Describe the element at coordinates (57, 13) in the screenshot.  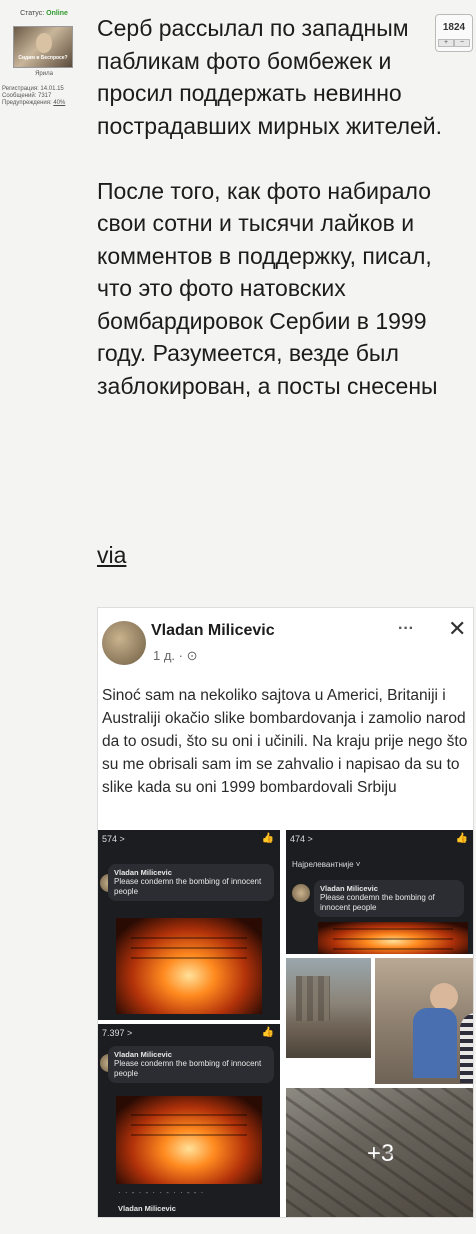
I see `status-online: Online` at that location.